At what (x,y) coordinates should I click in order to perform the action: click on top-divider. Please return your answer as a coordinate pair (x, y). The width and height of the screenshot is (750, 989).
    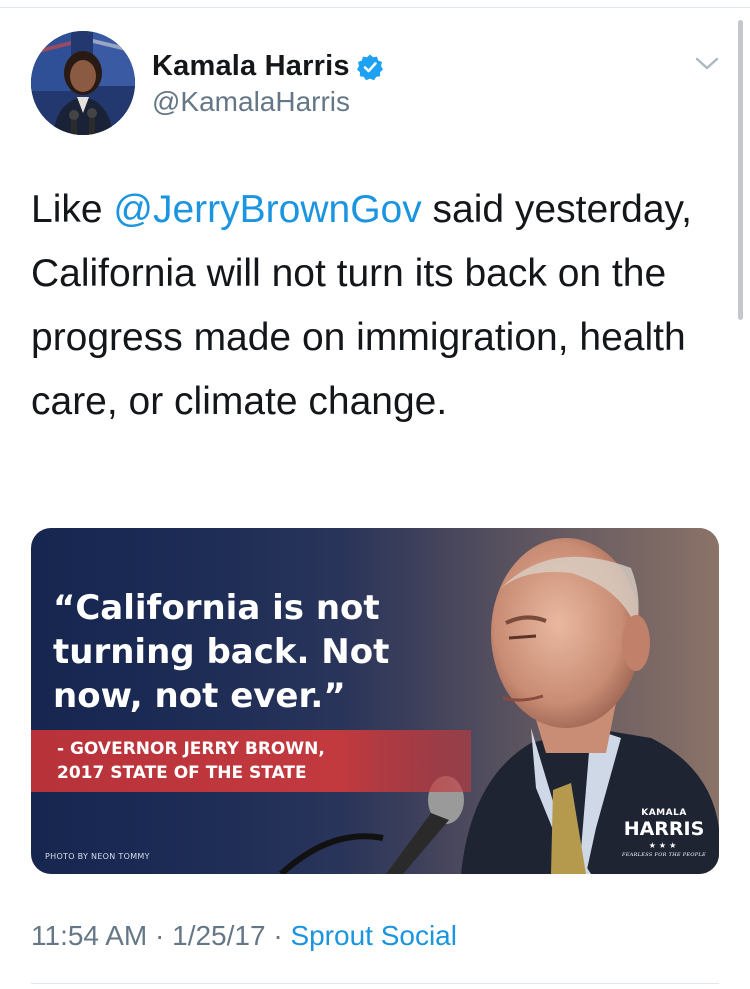
    Looking at the image, I should click on (375, 7).